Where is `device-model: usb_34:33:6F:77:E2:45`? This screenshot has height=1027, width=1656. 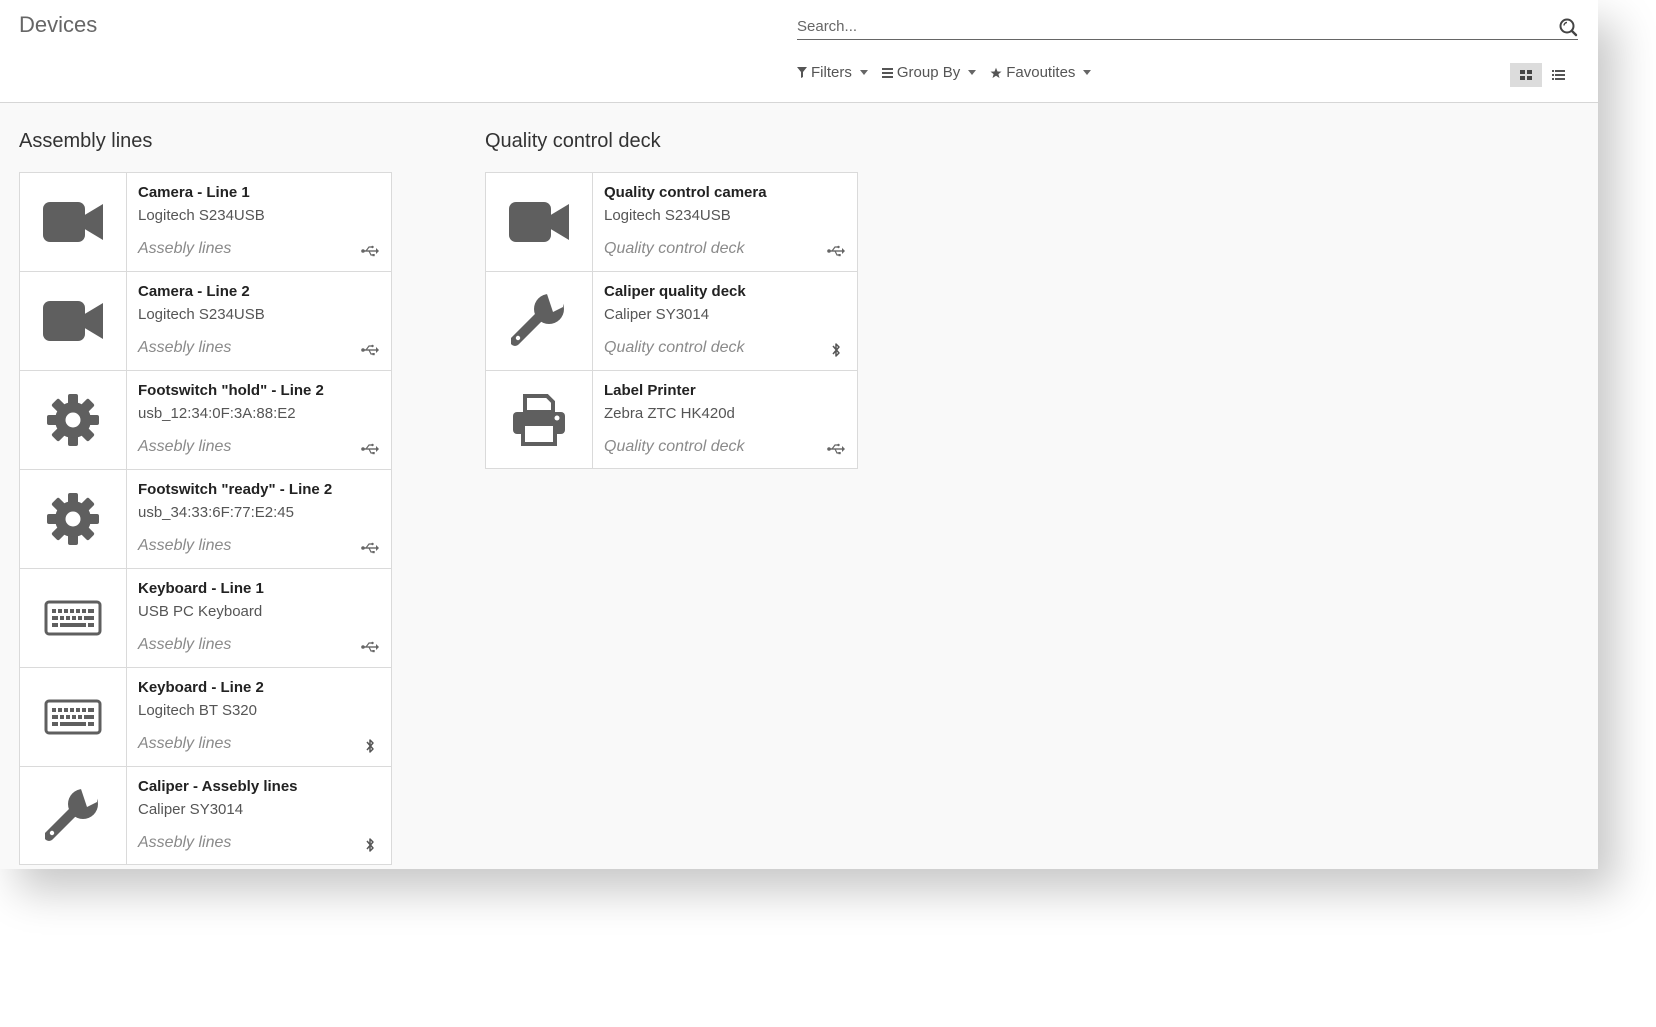
device-model: usb_34:33:6F:77:E2:45 is located at coordinates (216, 512).